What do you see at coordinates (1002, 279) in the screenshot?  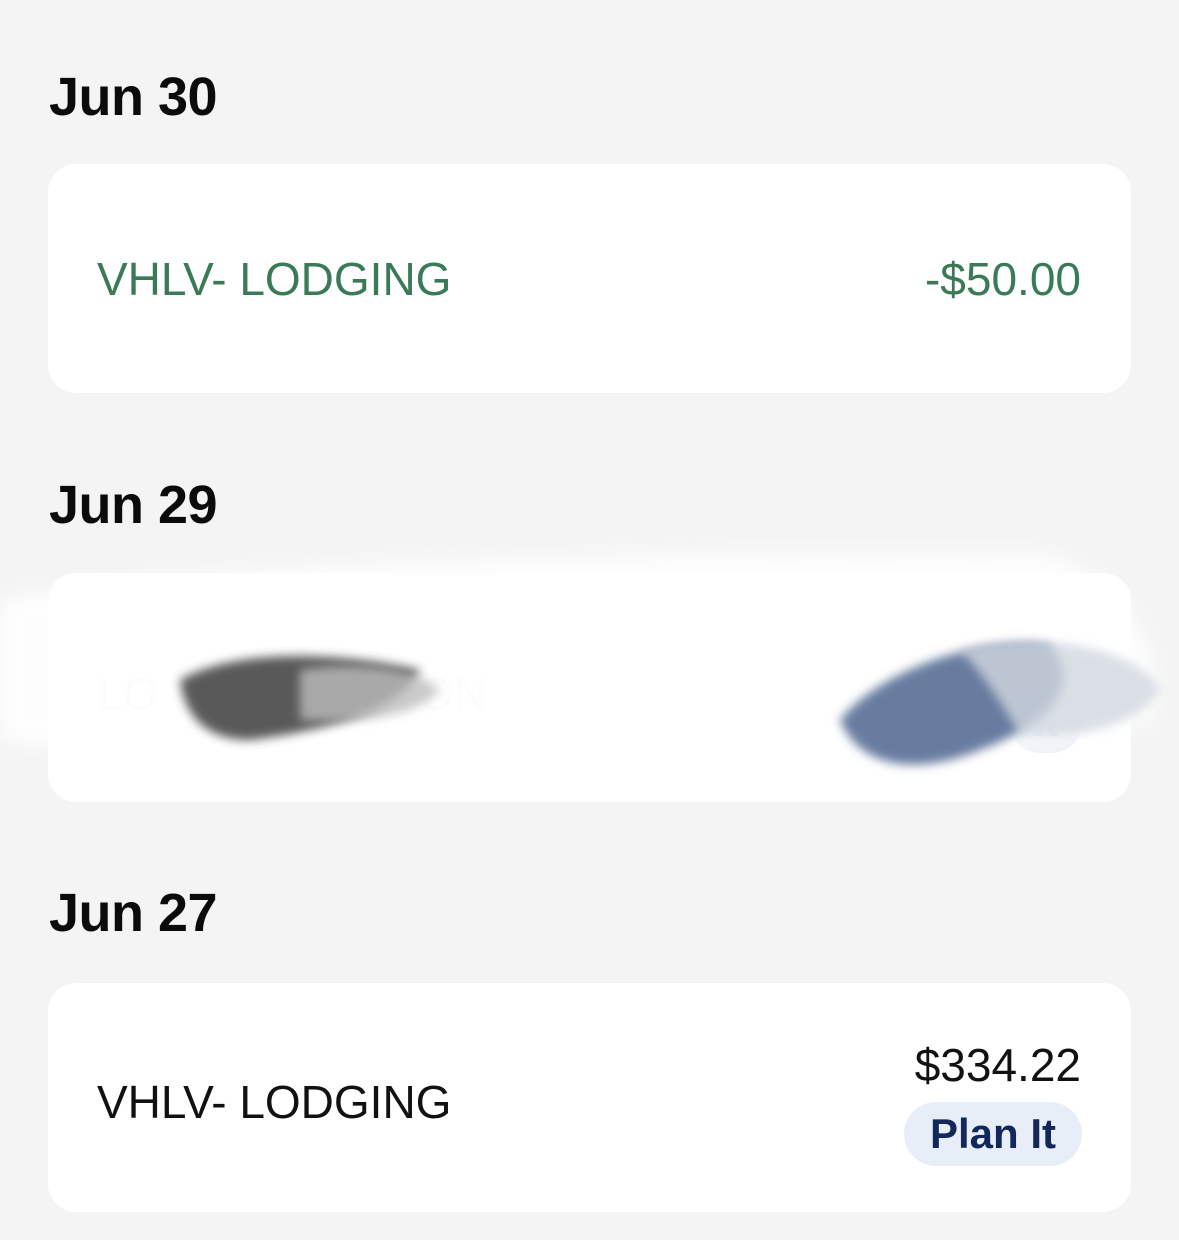 I see `transaction-amount: -$50.00` at bounding box center [1002, 279].